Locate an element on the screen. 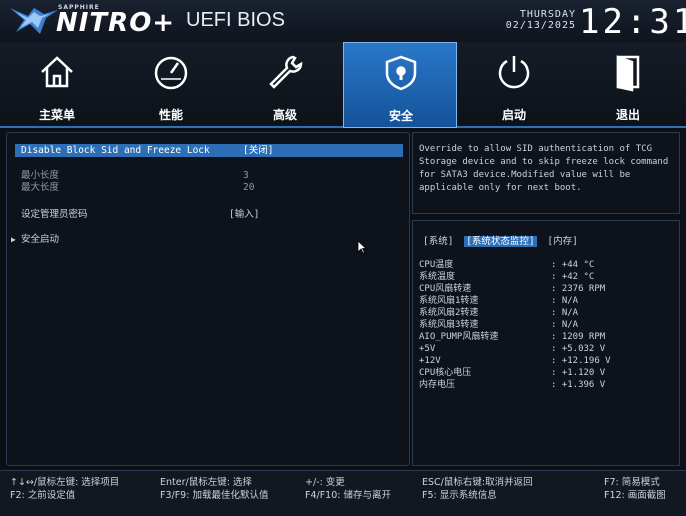 This screenshot has width=686, height=516. weekday-text: THURSDAY is located at coordinates (547, 14).